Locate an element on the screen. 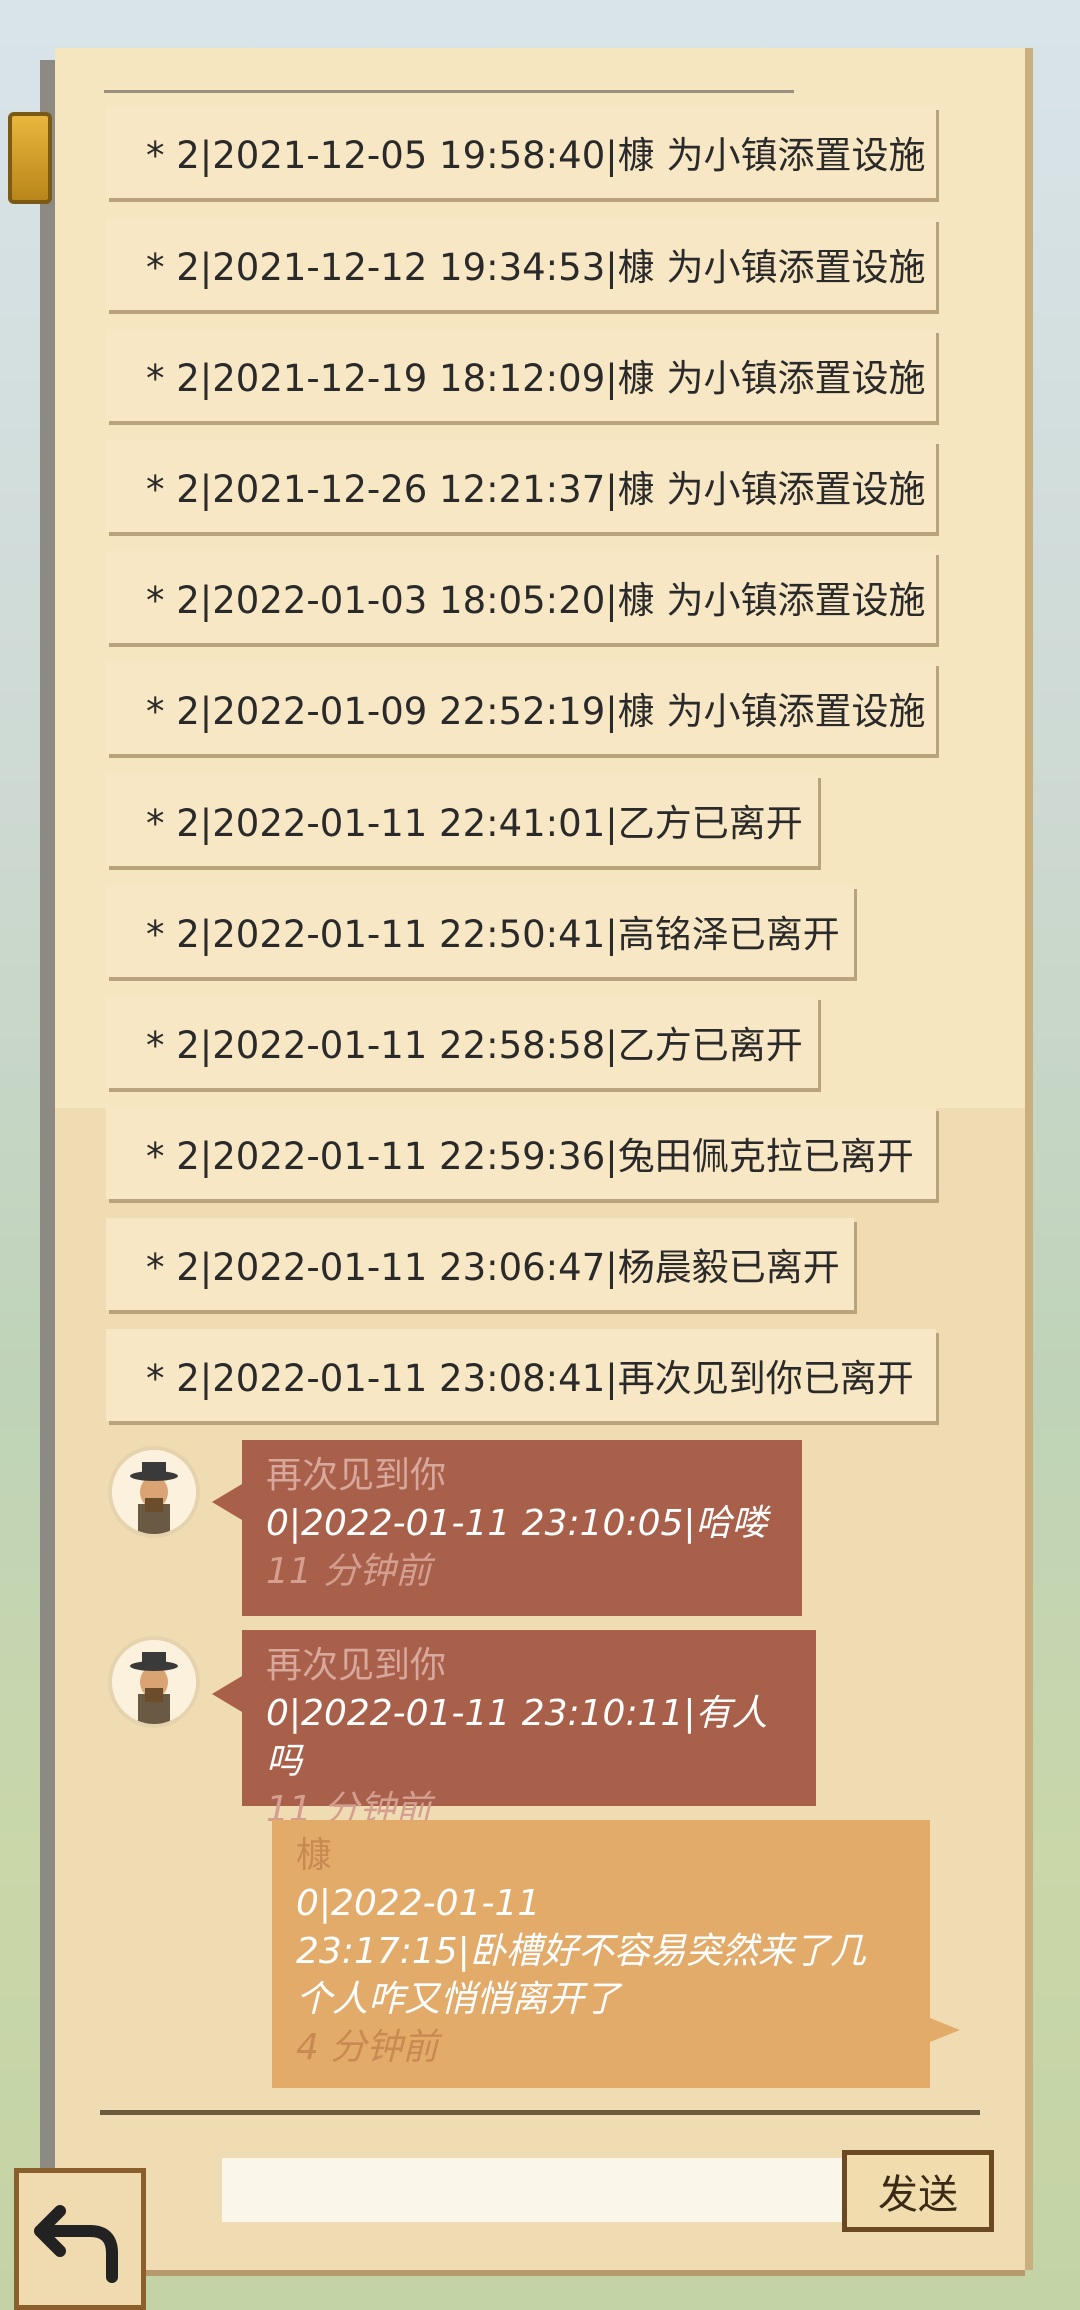  chat-bubble-other: 再次见到你 0|2022-01-11 23:10:11|有人吗 11 分钟前 is located at coordinates (529, 1730).